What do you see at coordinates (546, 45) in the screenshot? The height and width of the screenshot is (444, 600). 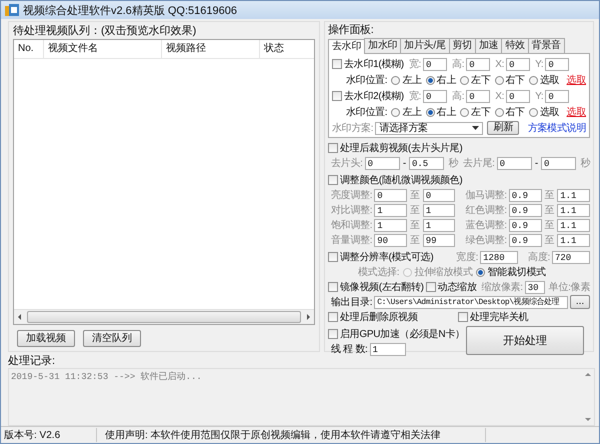 I see `tab: 背景音` at bounding box center [546, 45].